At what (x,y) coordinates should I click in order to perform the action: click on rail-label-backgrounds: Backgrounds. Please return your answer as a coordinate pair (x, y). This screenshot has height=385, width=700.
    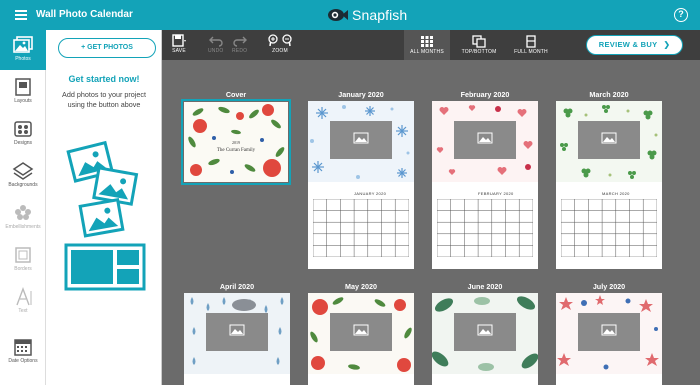
    Looking at the image, I should click on (23, 185).